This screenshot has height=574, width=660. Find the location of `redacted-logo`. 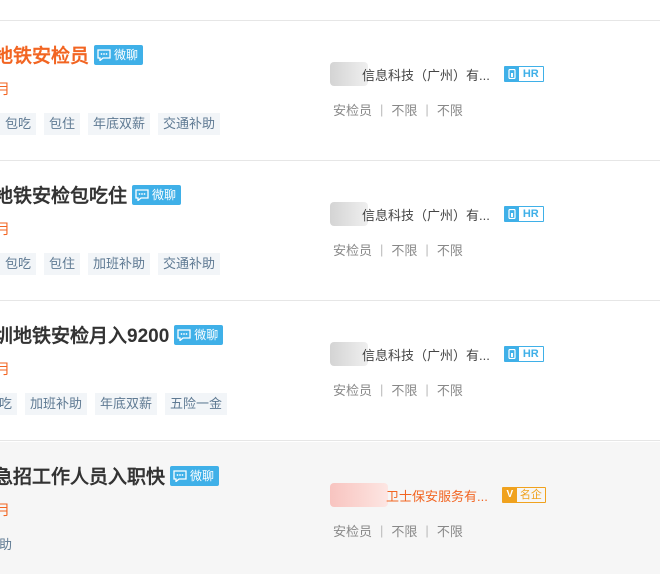

redacted-logo is located at coordinates (359, 495).